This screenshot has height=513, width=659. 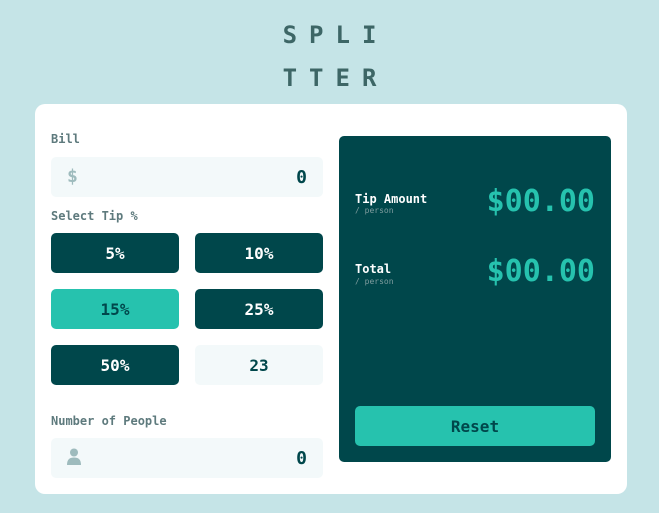 I want to click on logo-line-2: TTER, so click(x=335, y=78).